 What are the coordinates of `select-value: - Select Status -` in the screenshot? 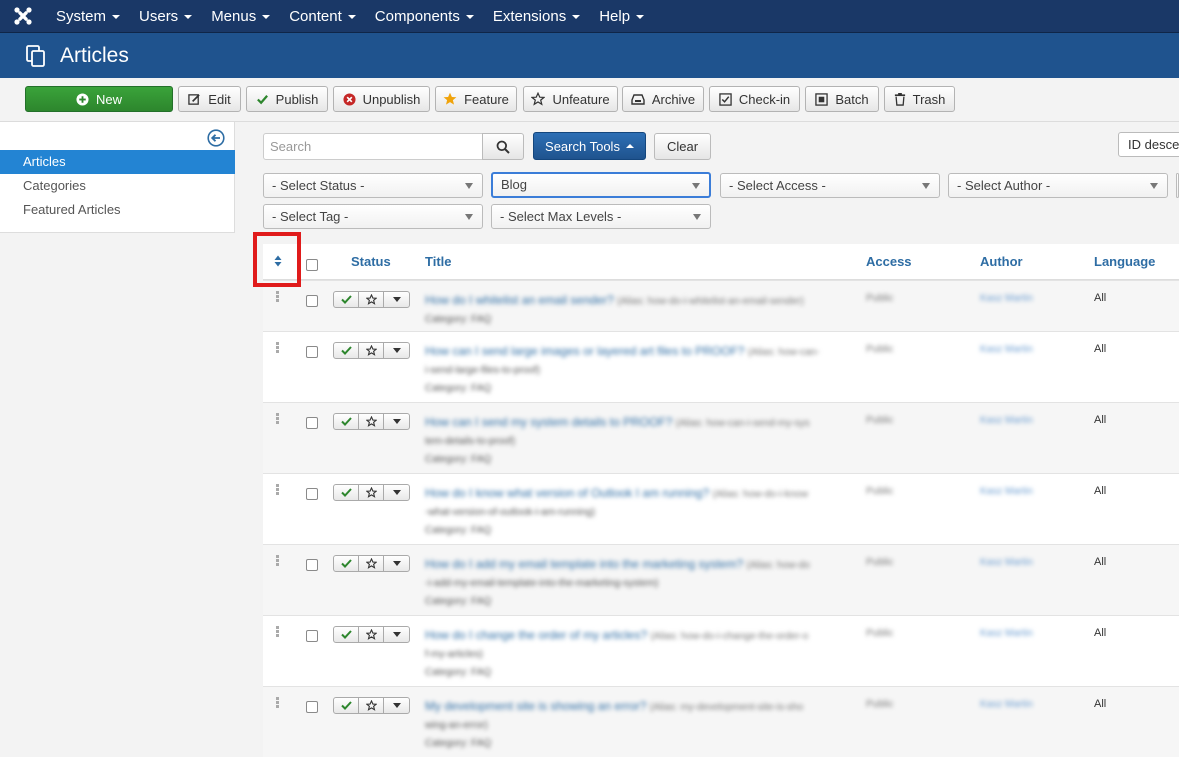 It's located at (318, 185).